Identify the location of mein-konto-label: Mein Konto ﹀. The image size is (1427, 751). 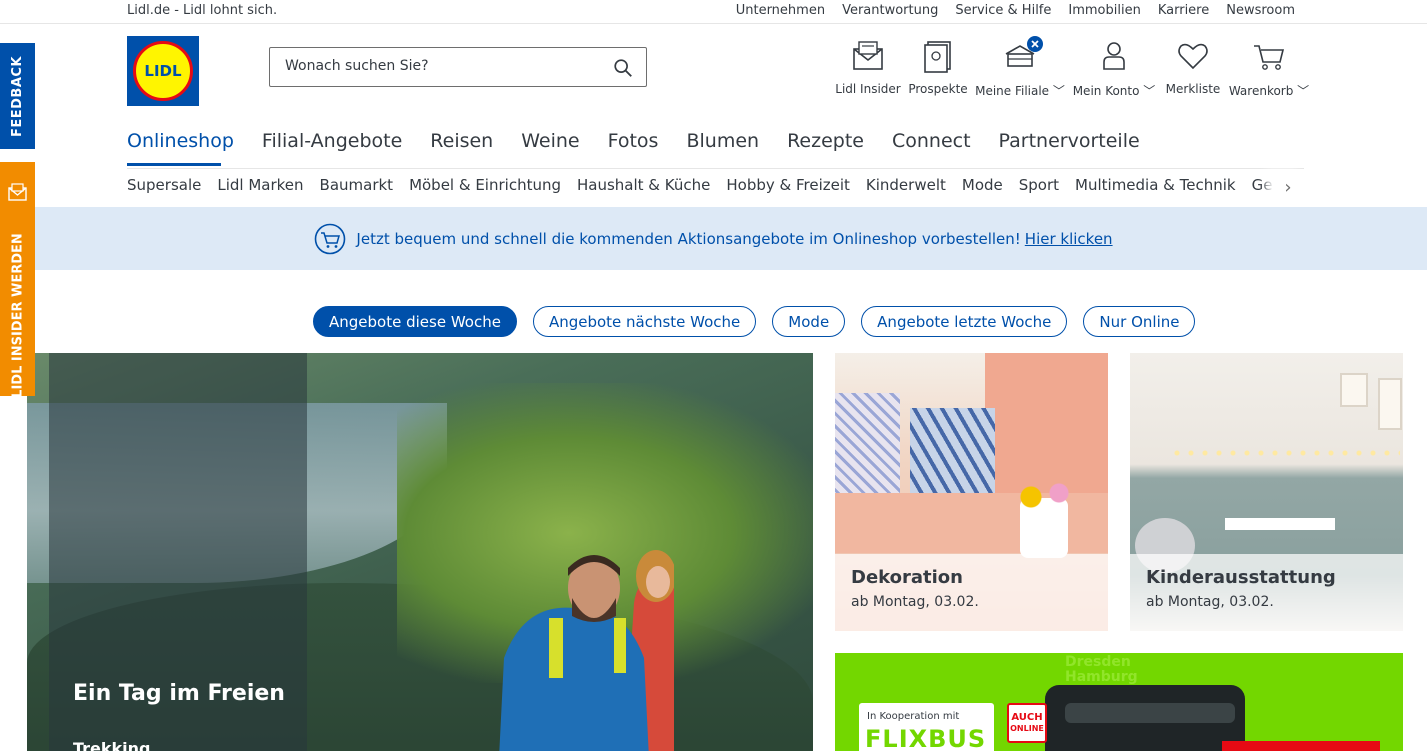
(1114, 91).